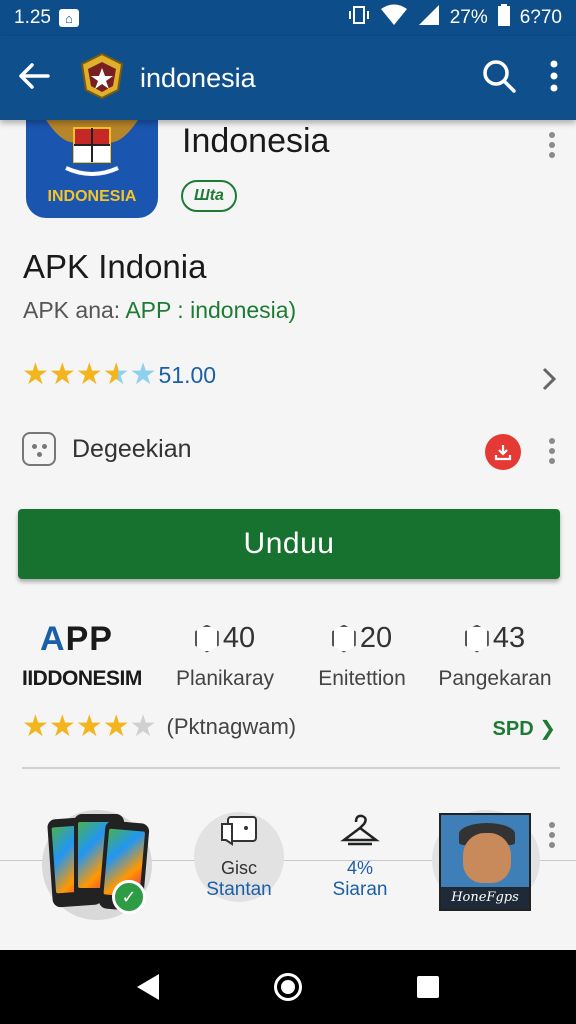  Describe the element at coordinates (509, 638) in the screenshot. I see `stat-value: 43` at that location.